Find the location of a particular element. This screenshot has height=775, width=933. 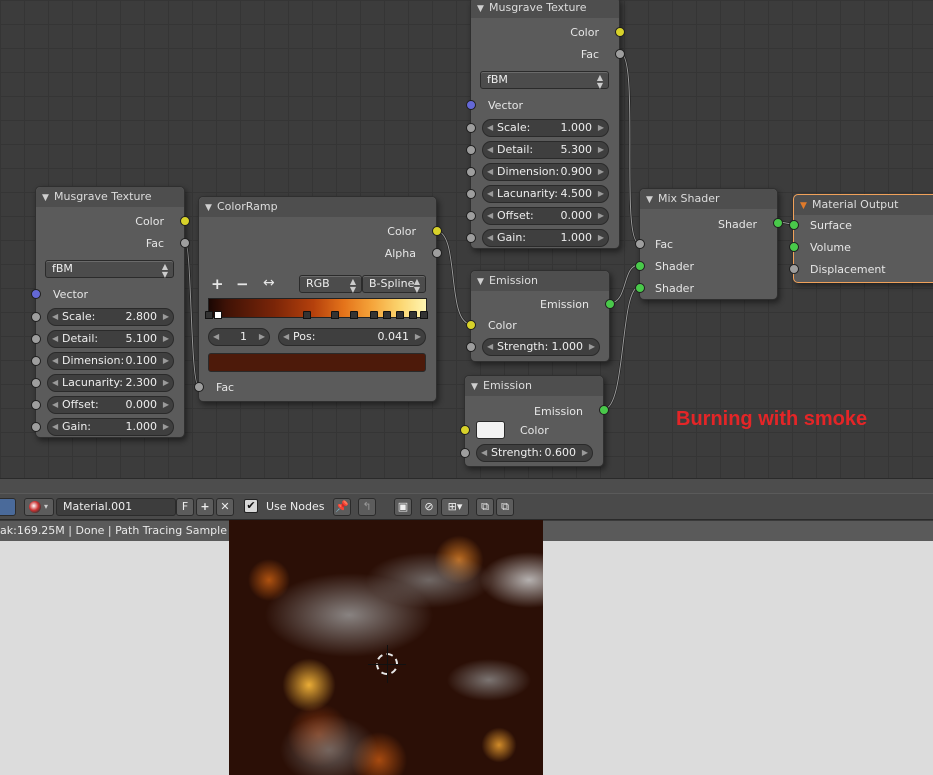

lacunarity-field: ◀ Lacunarity: 2.300 ▶ is located at coordinates (110, 383).